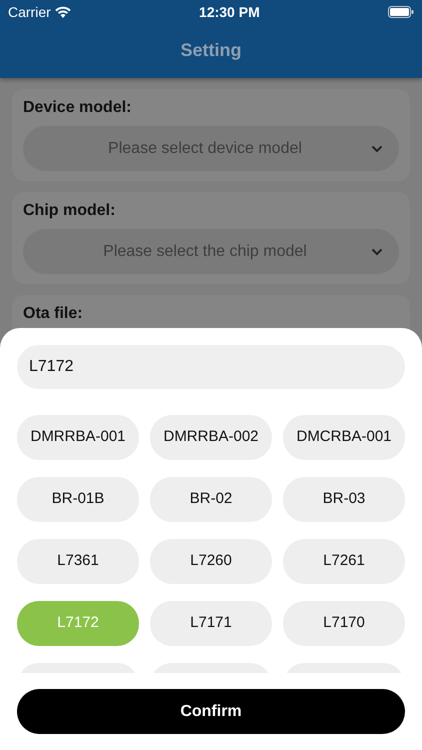 This screenshot has height=750, width=422. Describe the element at coordinates (211, 50) in the screenshot. I see `page-title: Setting` at that location.